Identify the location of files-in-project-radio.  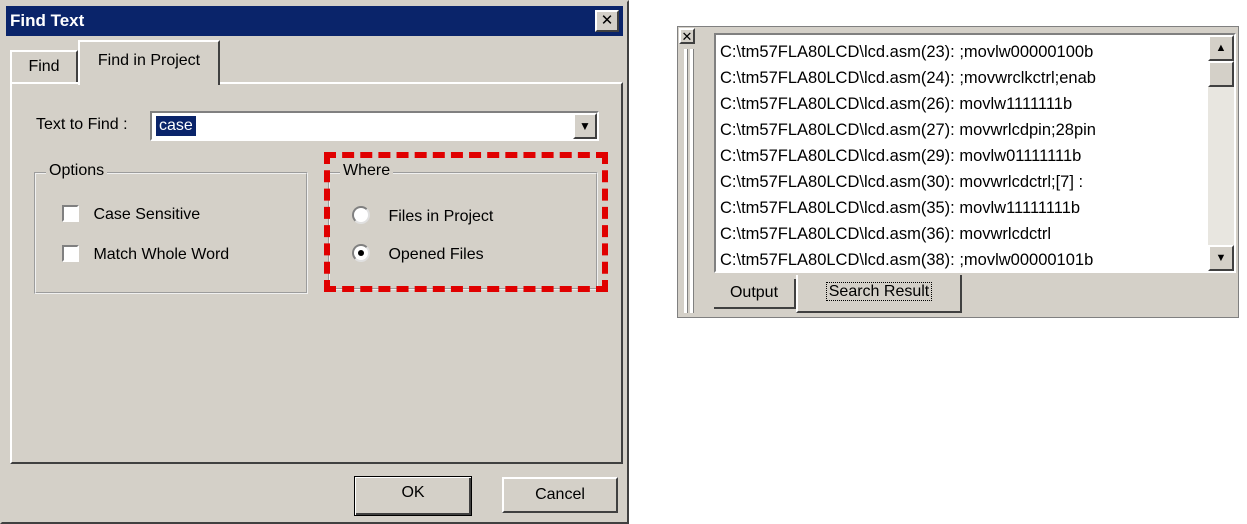
(361, 215).